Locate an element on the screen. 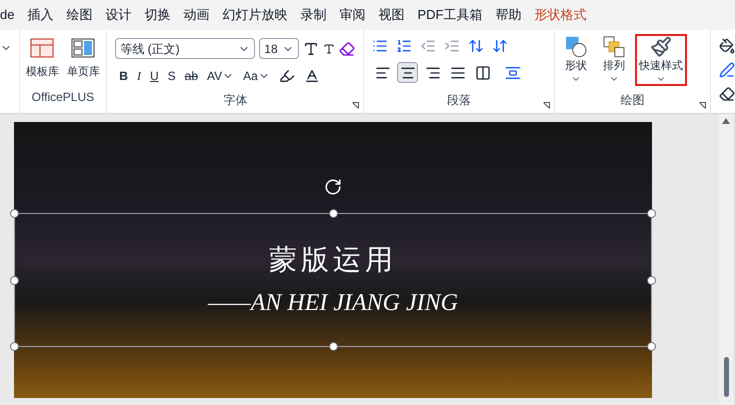 Image resolution: width=735 pixels, height=405 pixels. group-label: 绘图 is located at coordinates (632, 100).